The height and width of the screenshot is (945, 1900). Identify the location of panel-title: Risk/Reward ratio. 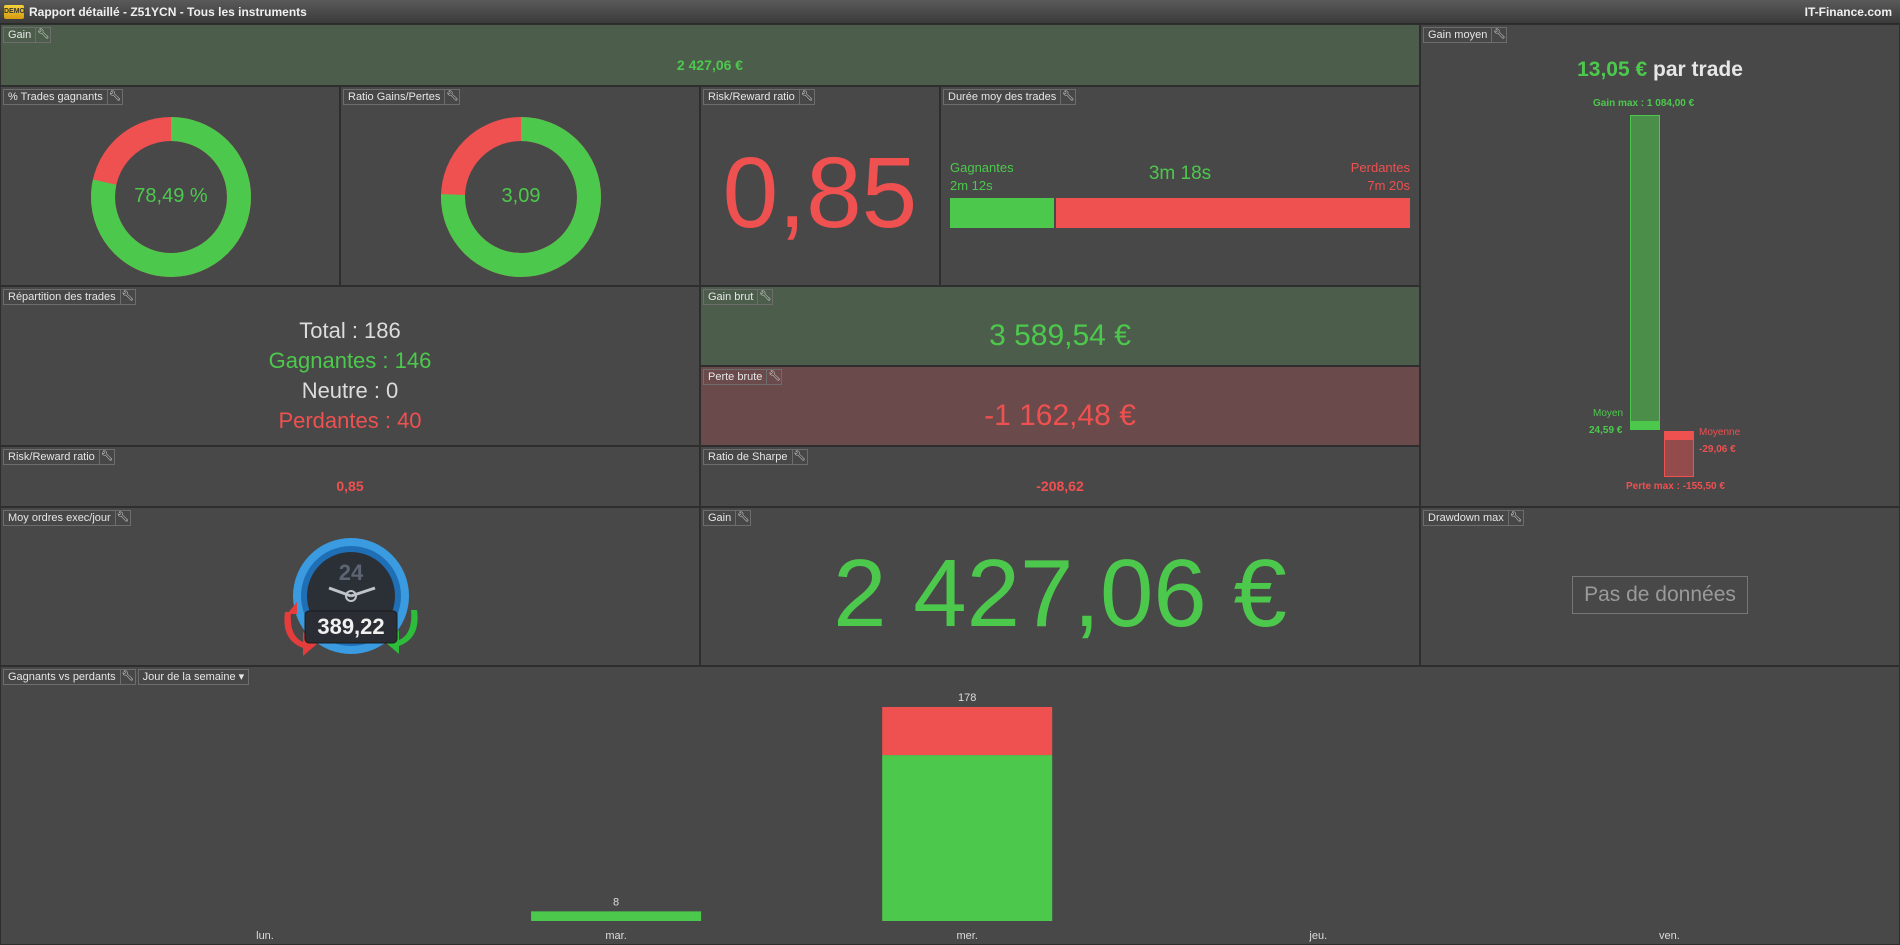
(51, 457).